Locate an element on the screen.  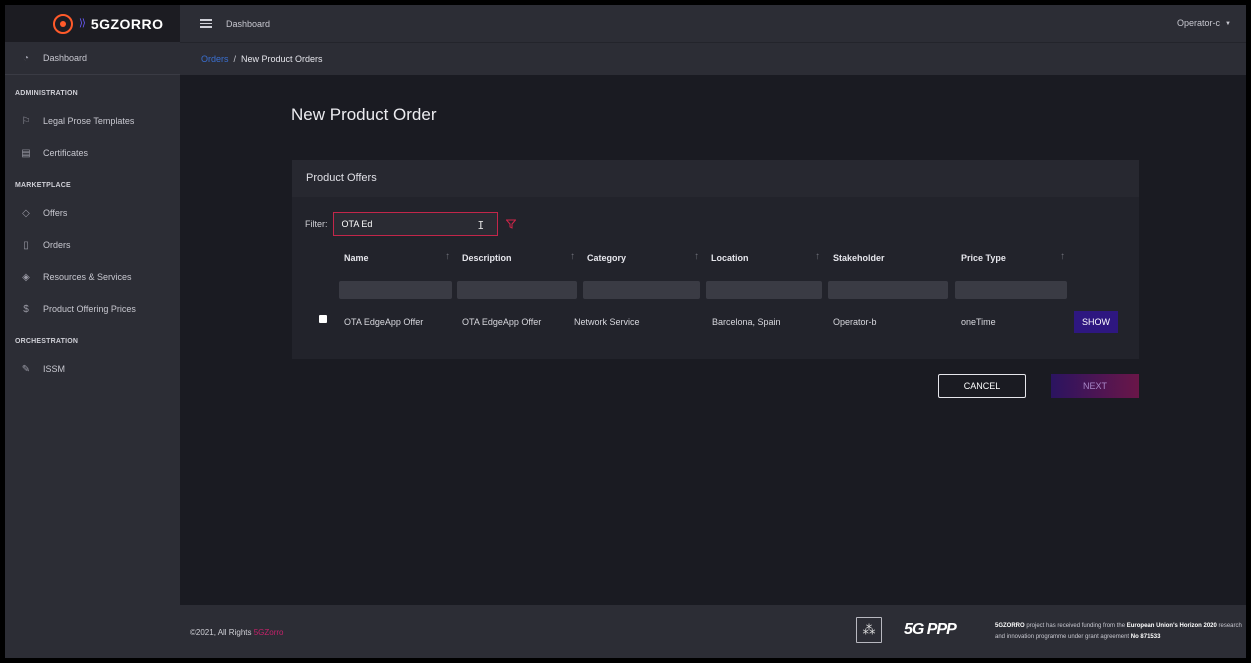
column-filter-name is located at coordinates (395, 290).